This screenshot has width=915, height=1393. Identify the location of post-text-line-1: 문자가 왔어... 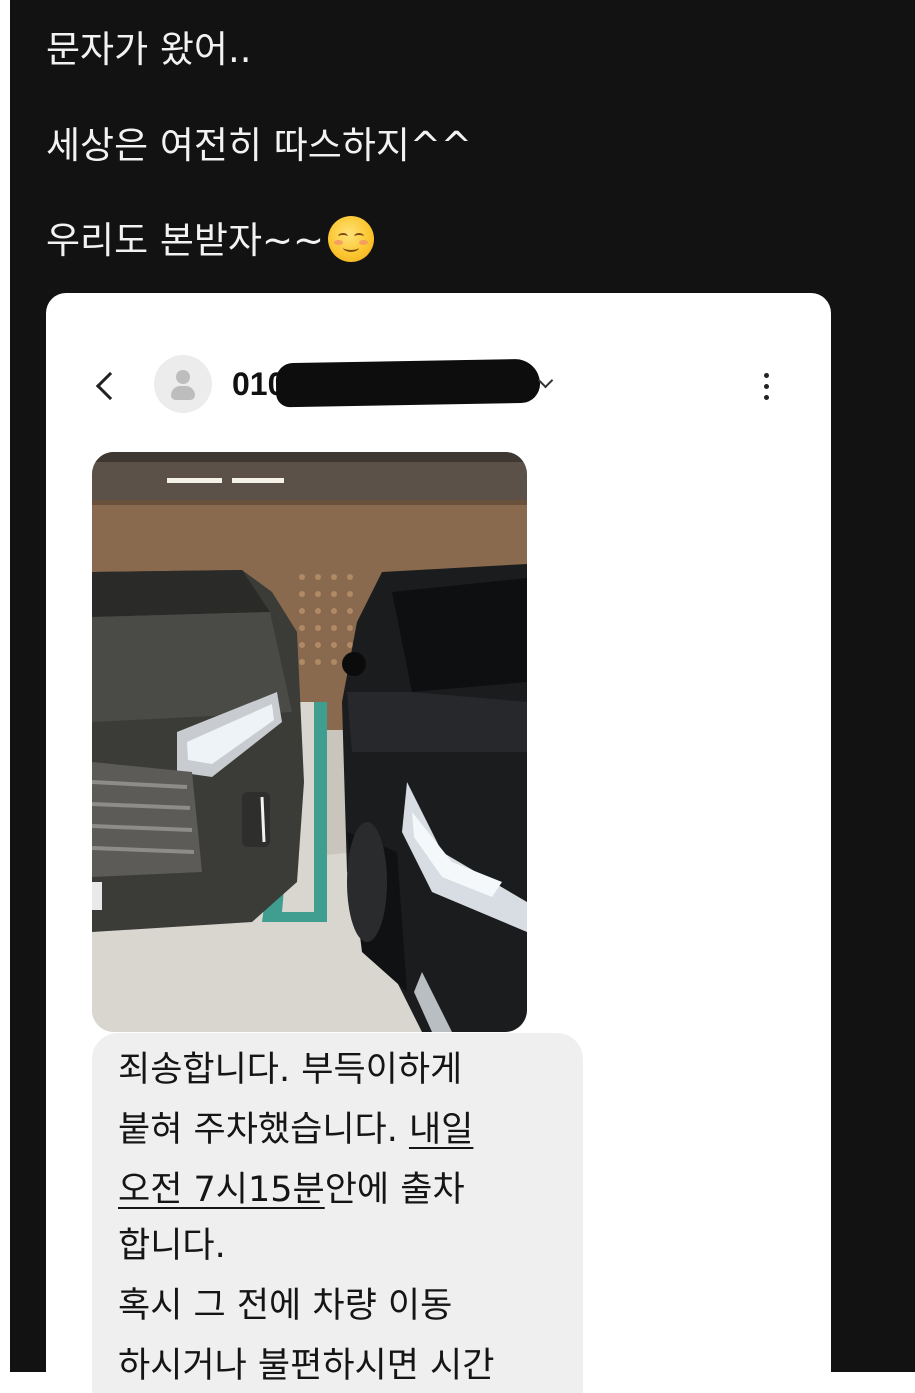
(149, 49).